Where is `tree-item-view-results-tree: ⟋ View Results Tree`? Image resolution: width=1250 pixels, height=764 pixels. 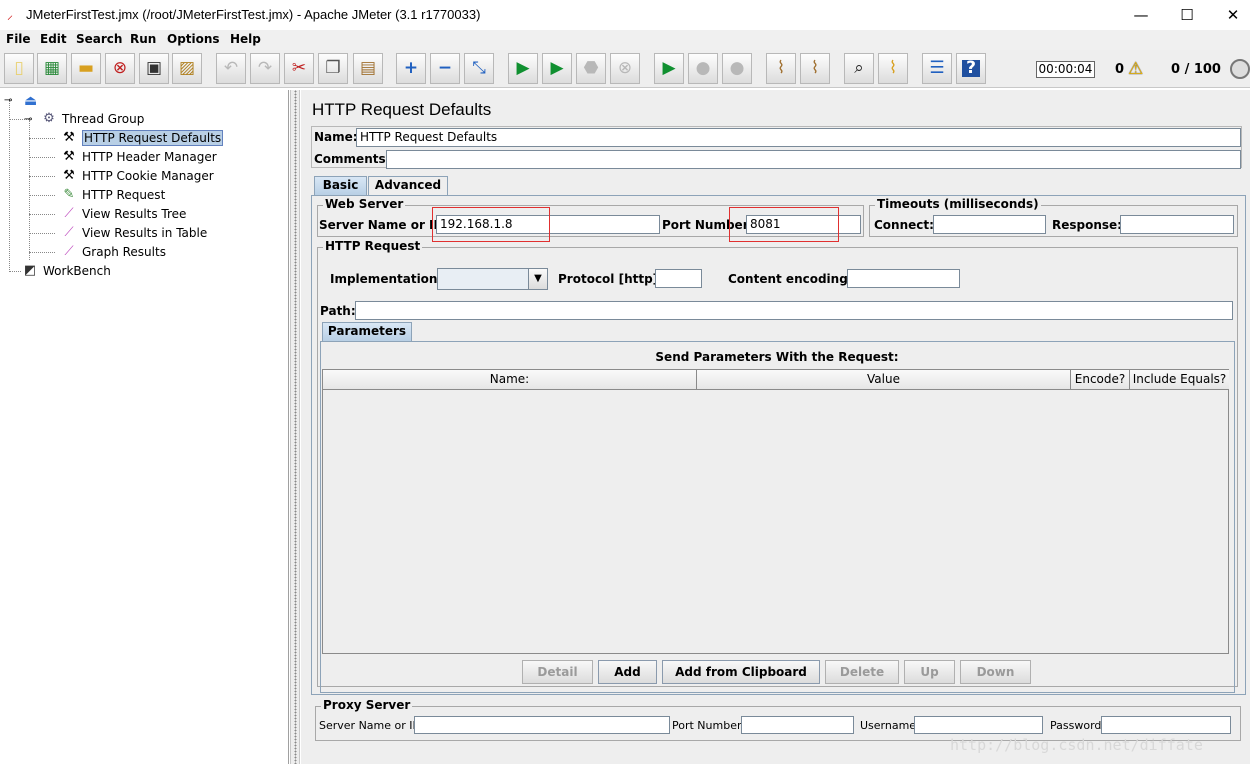 tree-item-view-results-tree: ⟋ View Results Tree is located at coordinates (123, 213).